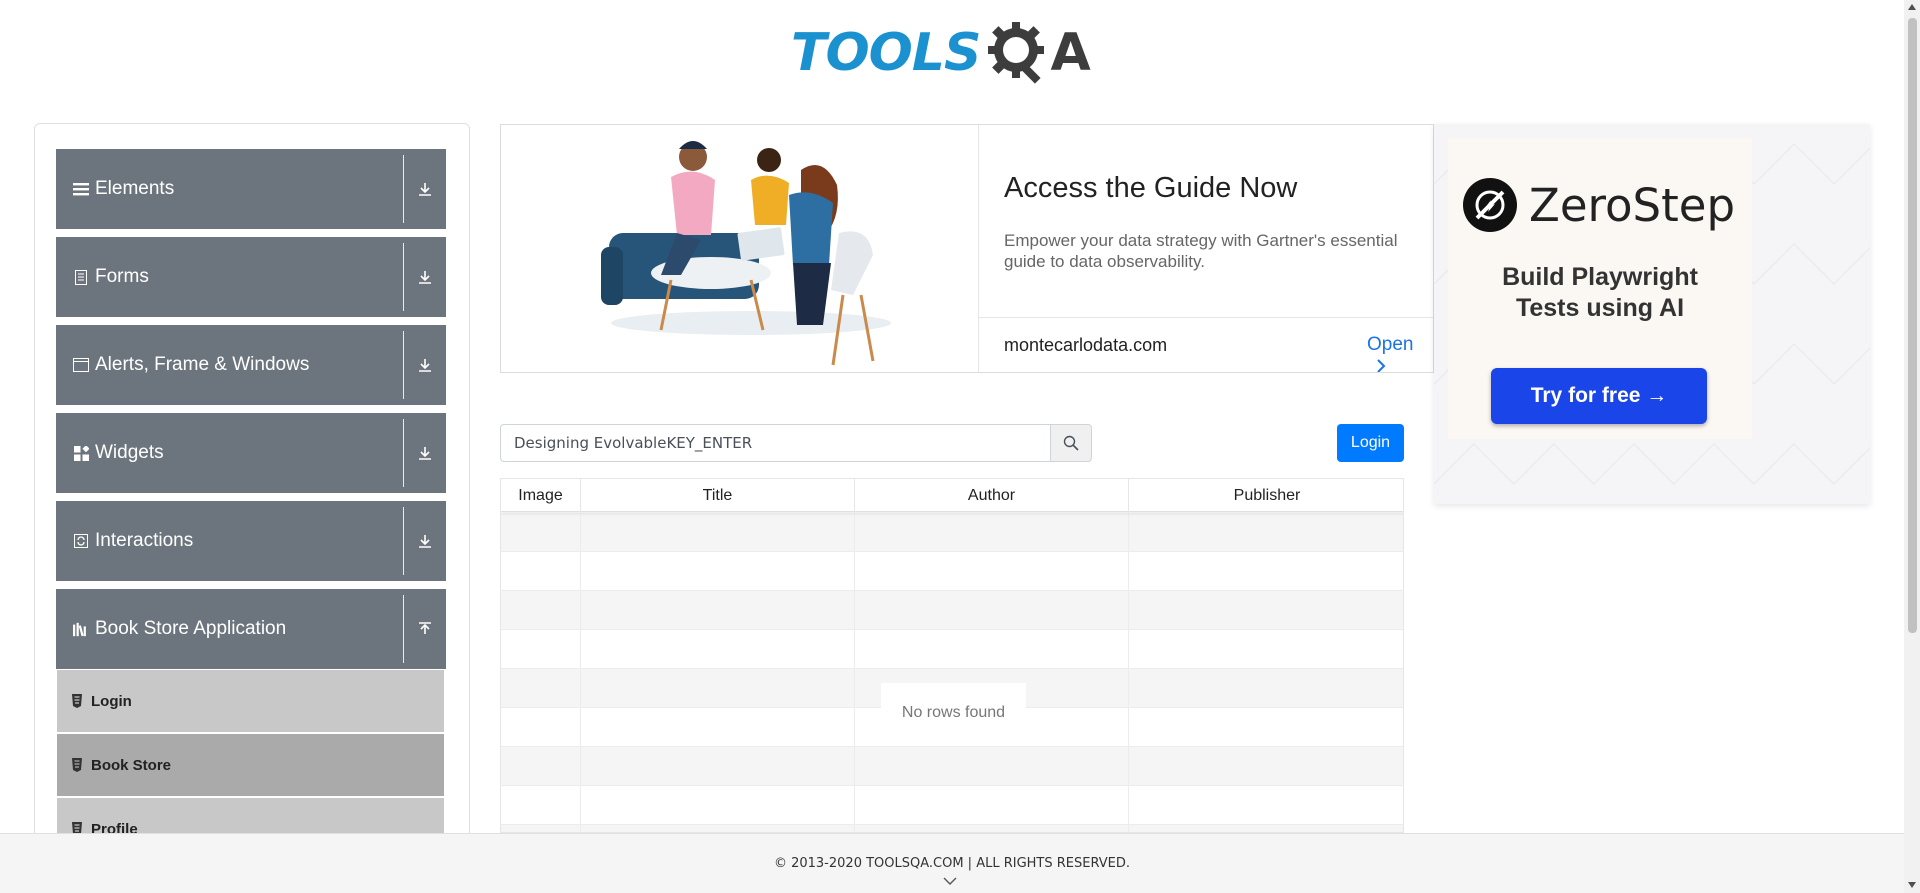 This screenshot has width=1920, height=893. What do you see at coordinates (992, 495) in the screenshot?
I see `column-header-author: Author` at bounding box center [992, 495].